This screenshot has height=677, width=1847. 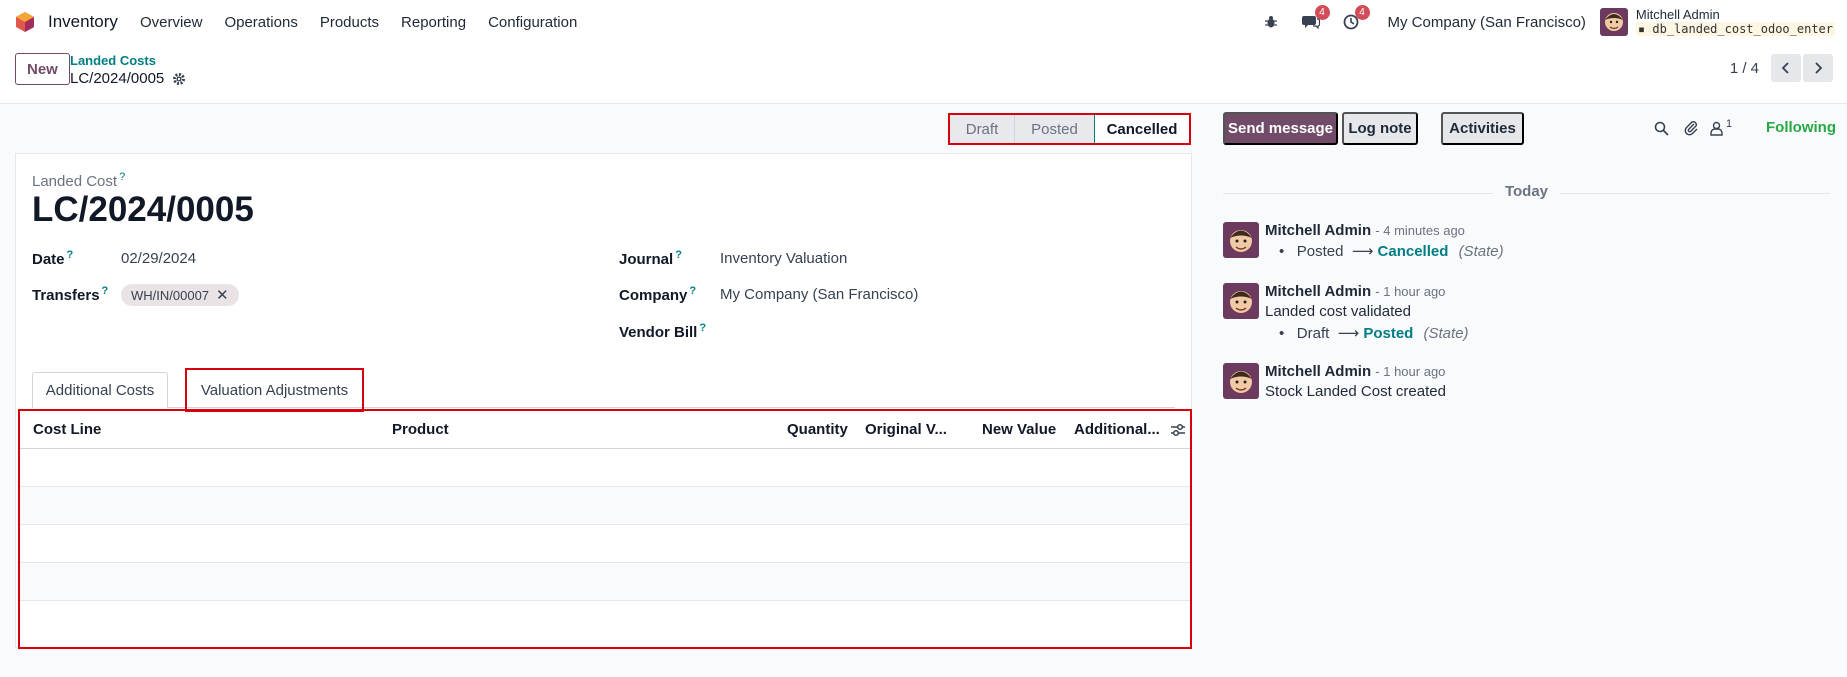 What do you see at coordinates (603, 390) in the screenshot?
I see `notebook-tabs: Additional Costs Valuation Adjustments` at bounding box center [603, 390].